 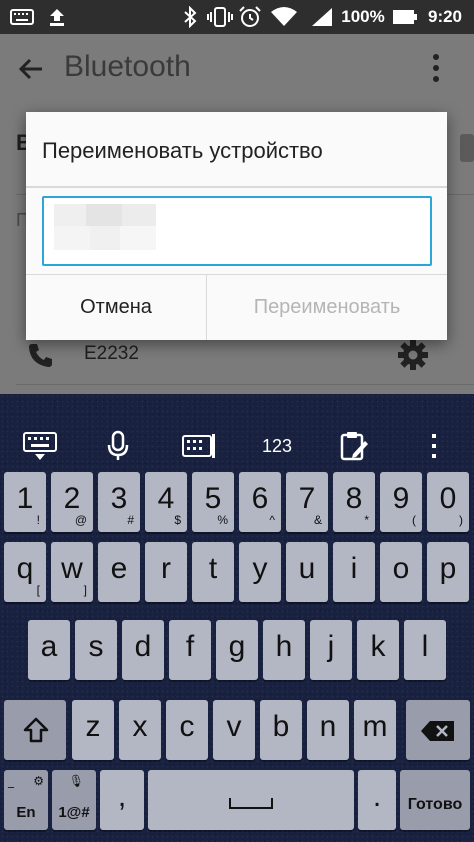 I want to click on key-q: q[, so click(x=25, y=572).